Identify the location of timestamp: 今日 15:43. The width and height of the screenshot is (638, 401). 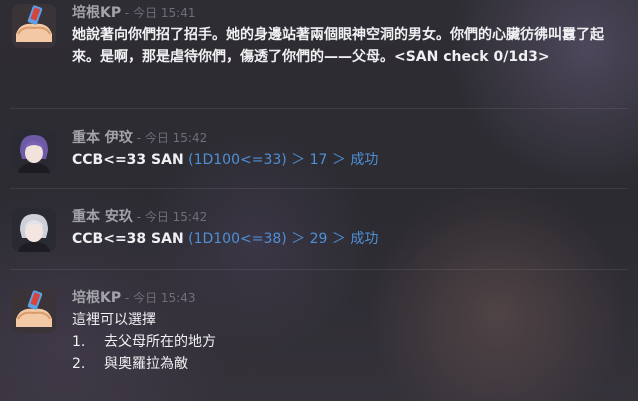
(164, 298).